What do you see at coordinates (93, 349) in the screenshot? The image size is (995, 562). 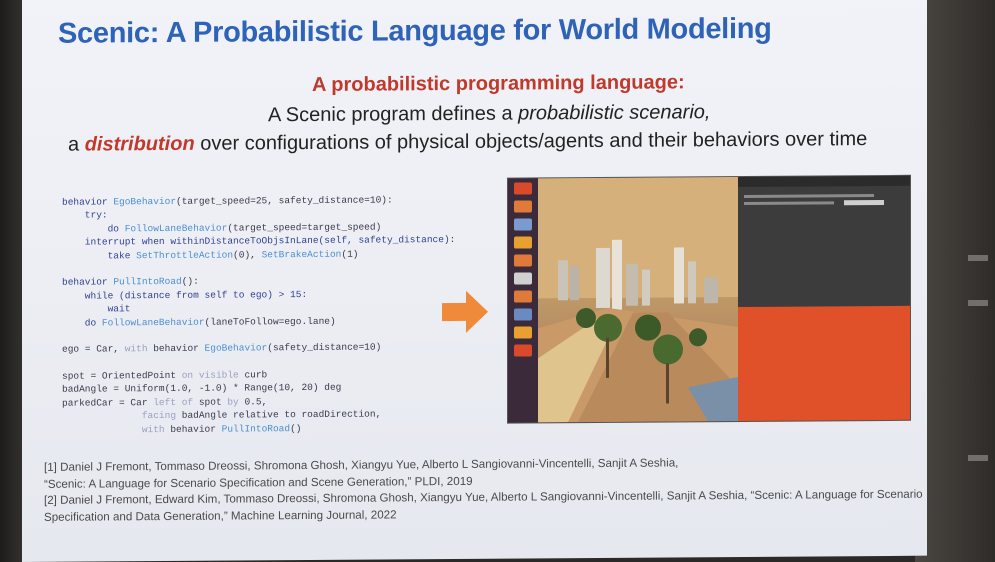 I see `code-token: ego = Car,` at bounding box center [93, 349].